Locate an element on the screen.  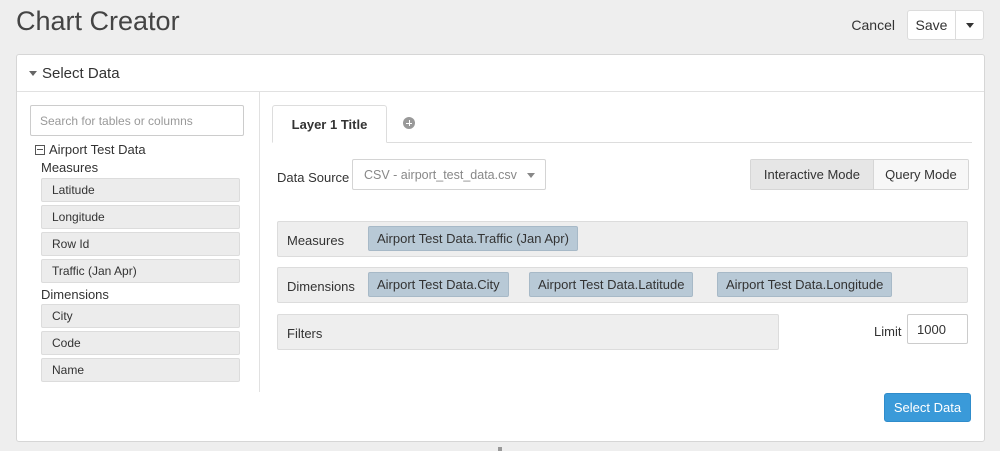
dimension-chip: Airport Test Data.Latitude is located at coordinates (611, 284).